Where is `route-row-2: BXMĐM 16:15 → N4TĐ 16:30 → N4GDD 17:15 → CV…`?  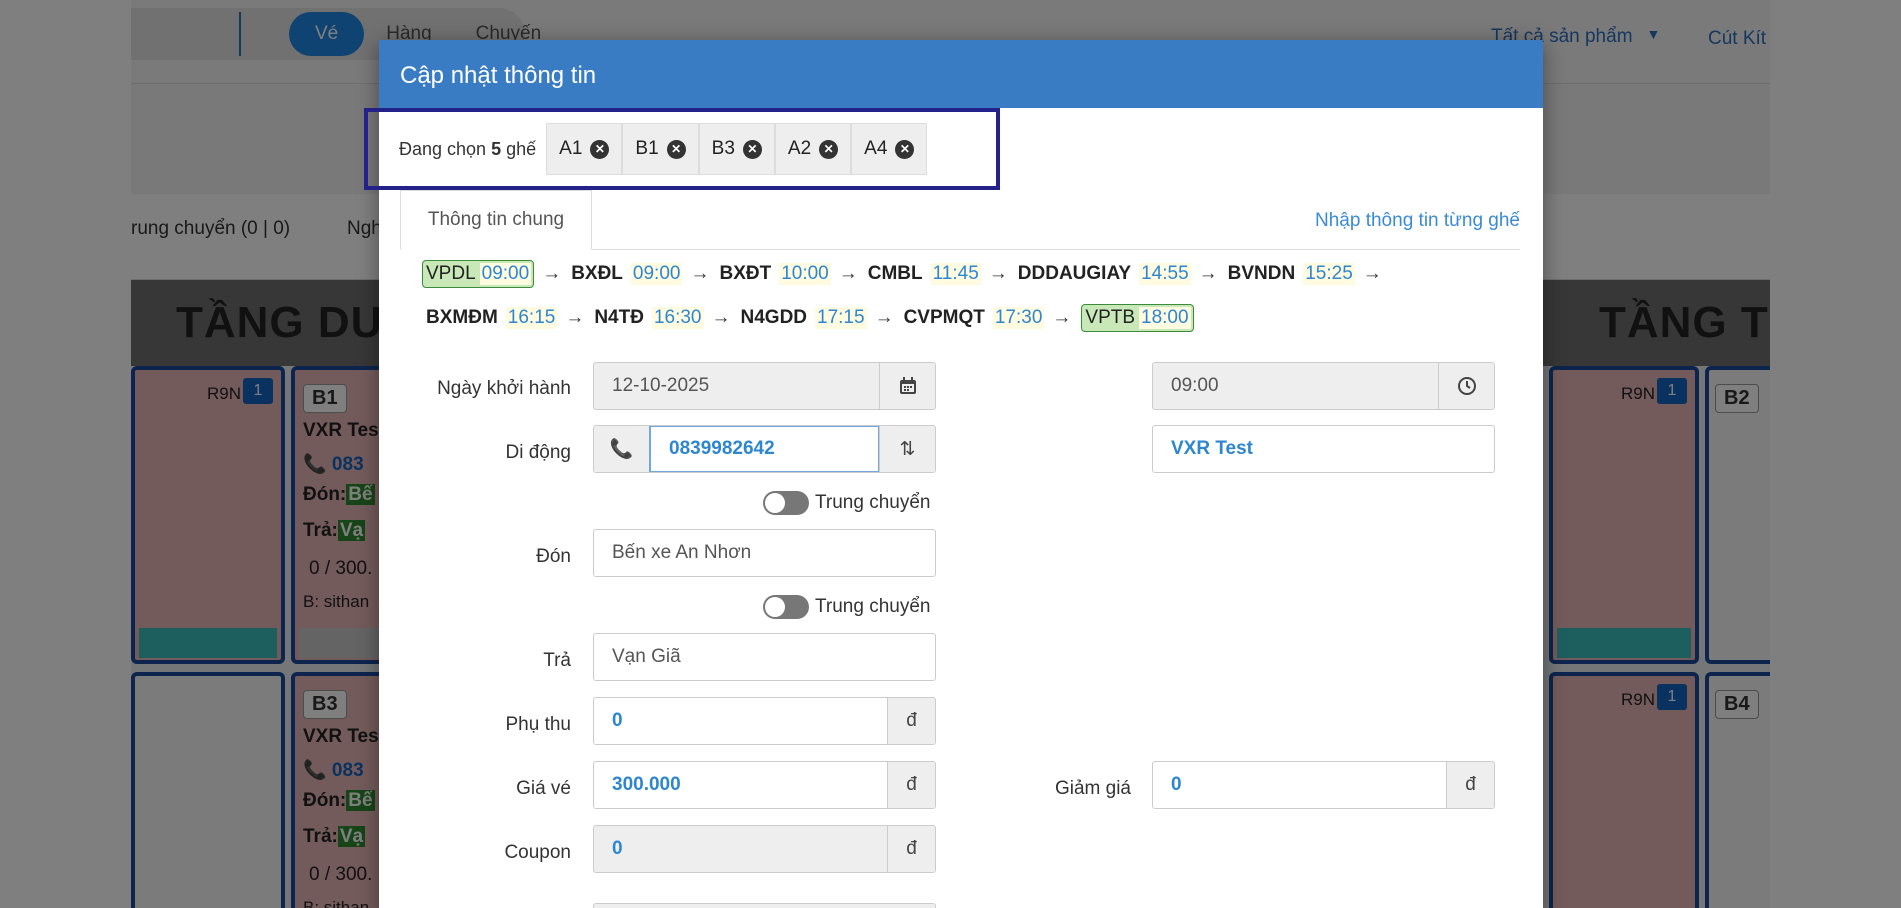 route-row-2: BXMĐM 16:15 → N4TĐ 16:30 → N4GDD 17:15 → CV… is located at coordinates (808, 318).